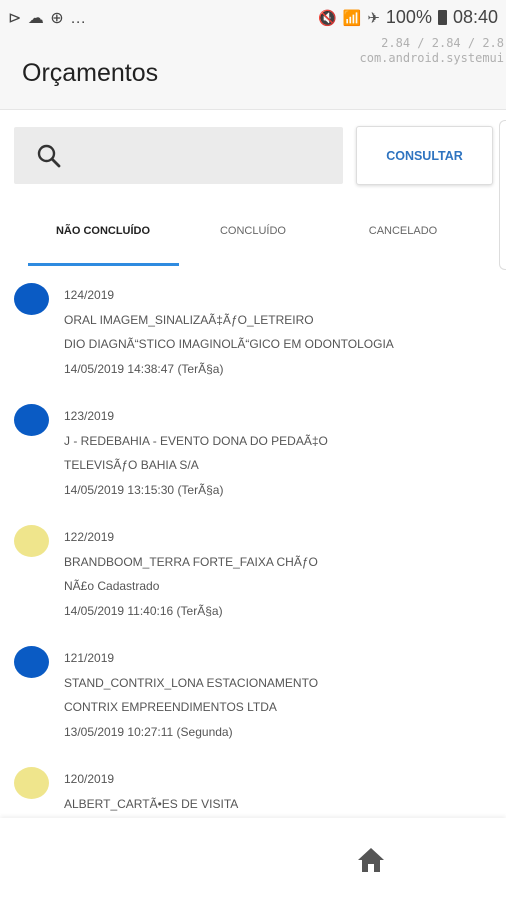  Describe the element at coordinates (89, 658) in the screenshot. I see `item-code: 121/2019` at that location.